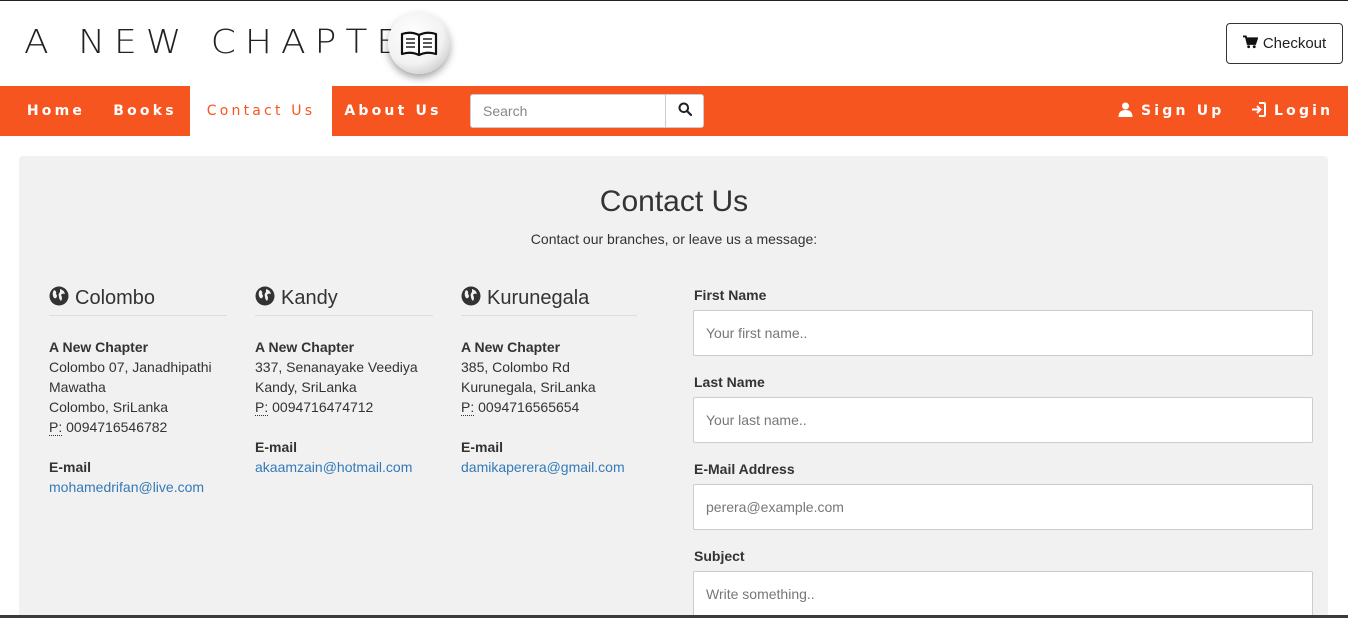 This screenshot has width=1348, height=618. I want to click on site-header: A NEW CHAPTER Checkout, so click(674, 44).